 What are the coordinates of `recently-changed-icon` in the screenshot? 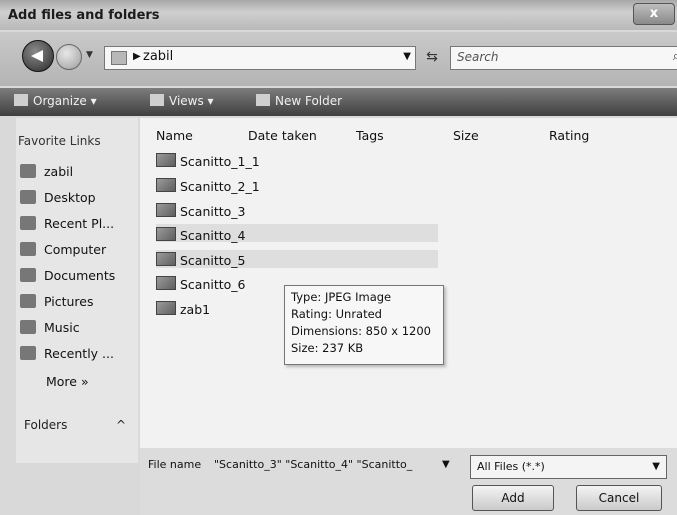 It's located at (28, 353).